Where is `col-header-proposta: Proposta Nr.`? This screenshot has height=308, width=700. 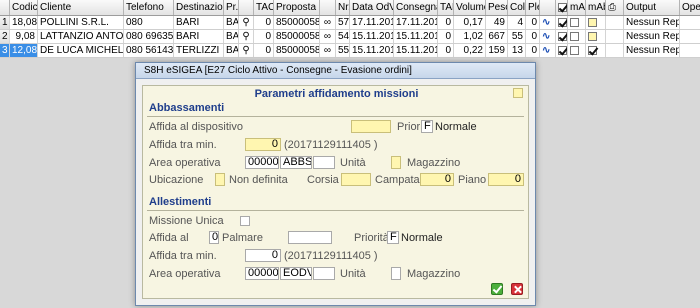
col-header-proposta: Proposta Nr. is located at coordinates (297, 7).